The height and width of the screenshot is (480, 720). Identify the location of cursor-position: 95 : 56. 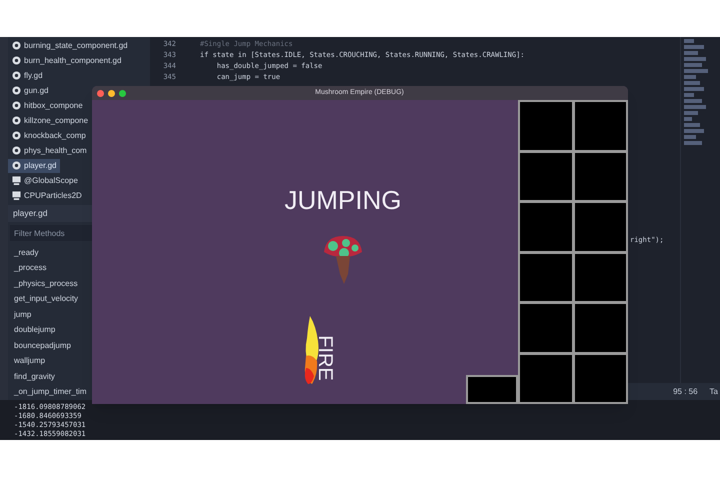
(685, 392).